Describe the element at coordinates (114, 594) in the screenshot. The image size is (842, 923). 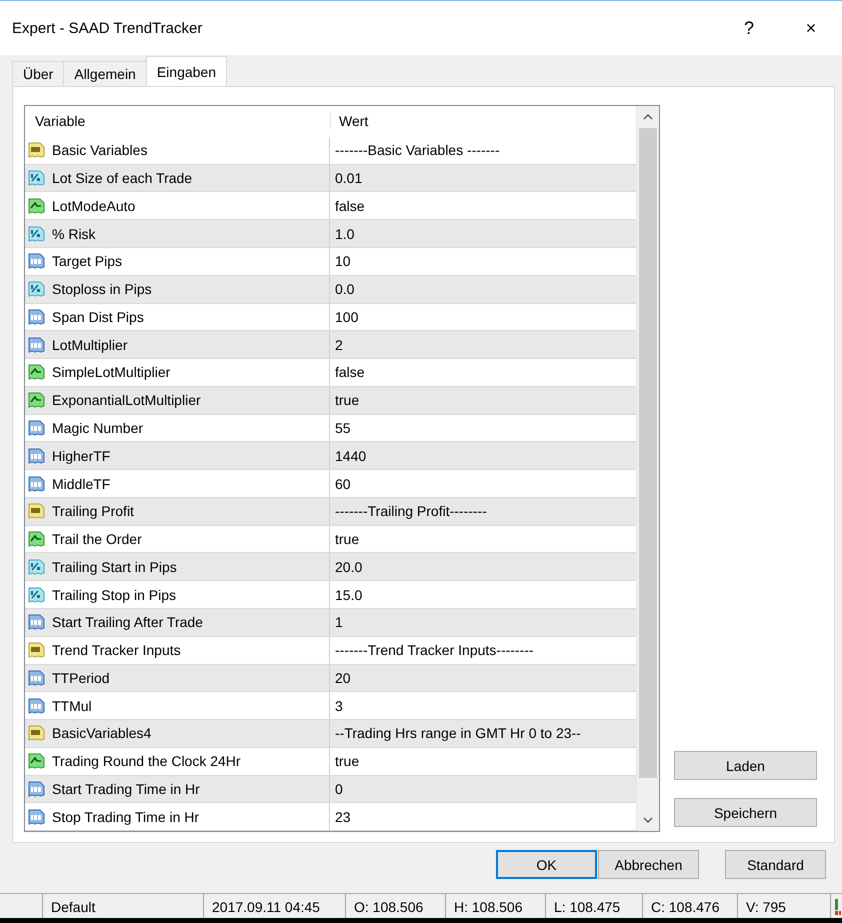
I see `variable-name: Trailing Stop in Pips` at that location.